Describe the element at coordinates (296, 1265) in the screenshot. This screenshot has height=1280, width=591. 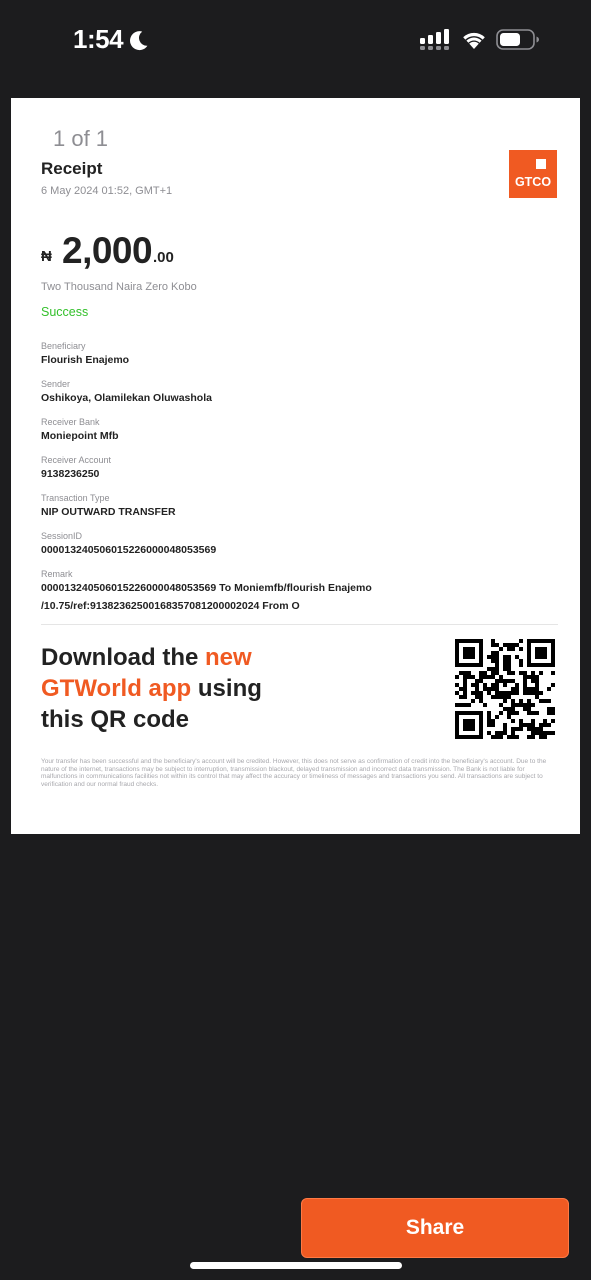
I see `home-indicator` at that location.